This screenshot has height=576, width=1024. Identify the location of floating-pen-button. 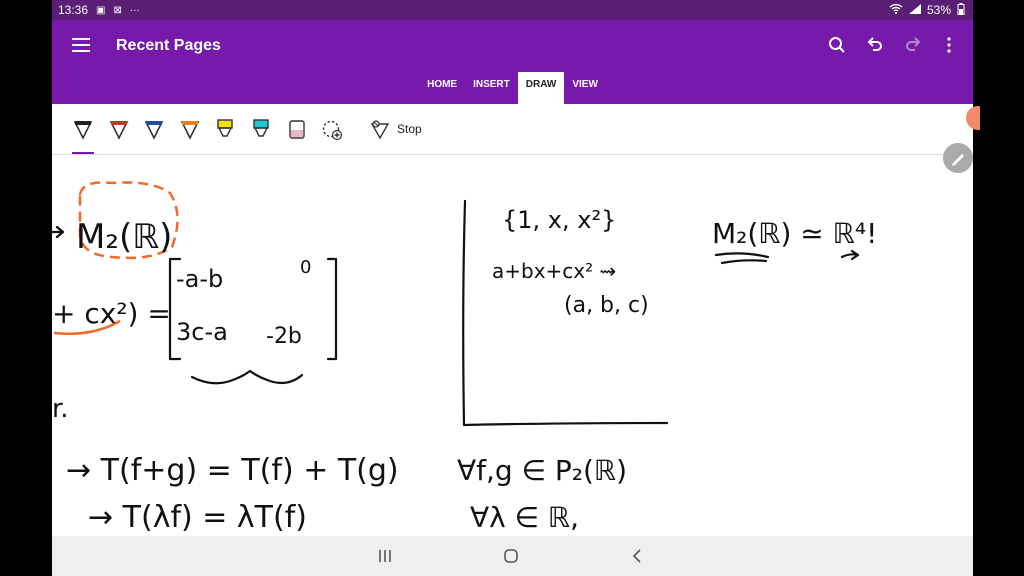
(958, 158).